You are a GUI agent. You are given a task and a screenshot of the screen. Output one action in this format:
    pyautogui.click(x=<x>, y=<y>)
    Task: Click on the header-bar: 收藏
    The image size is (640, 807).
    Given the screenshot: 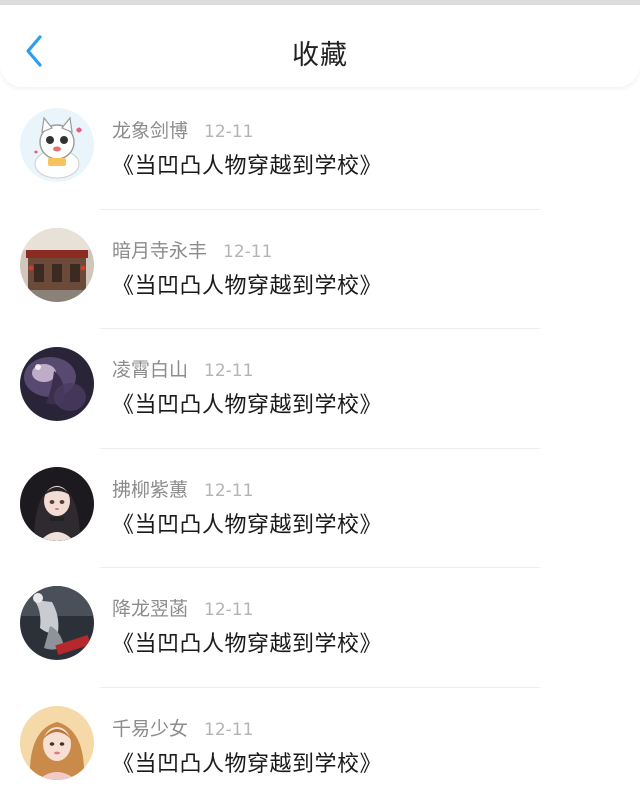 What is the action you would take?
    pyautogui.click(x=320, y=46)
    